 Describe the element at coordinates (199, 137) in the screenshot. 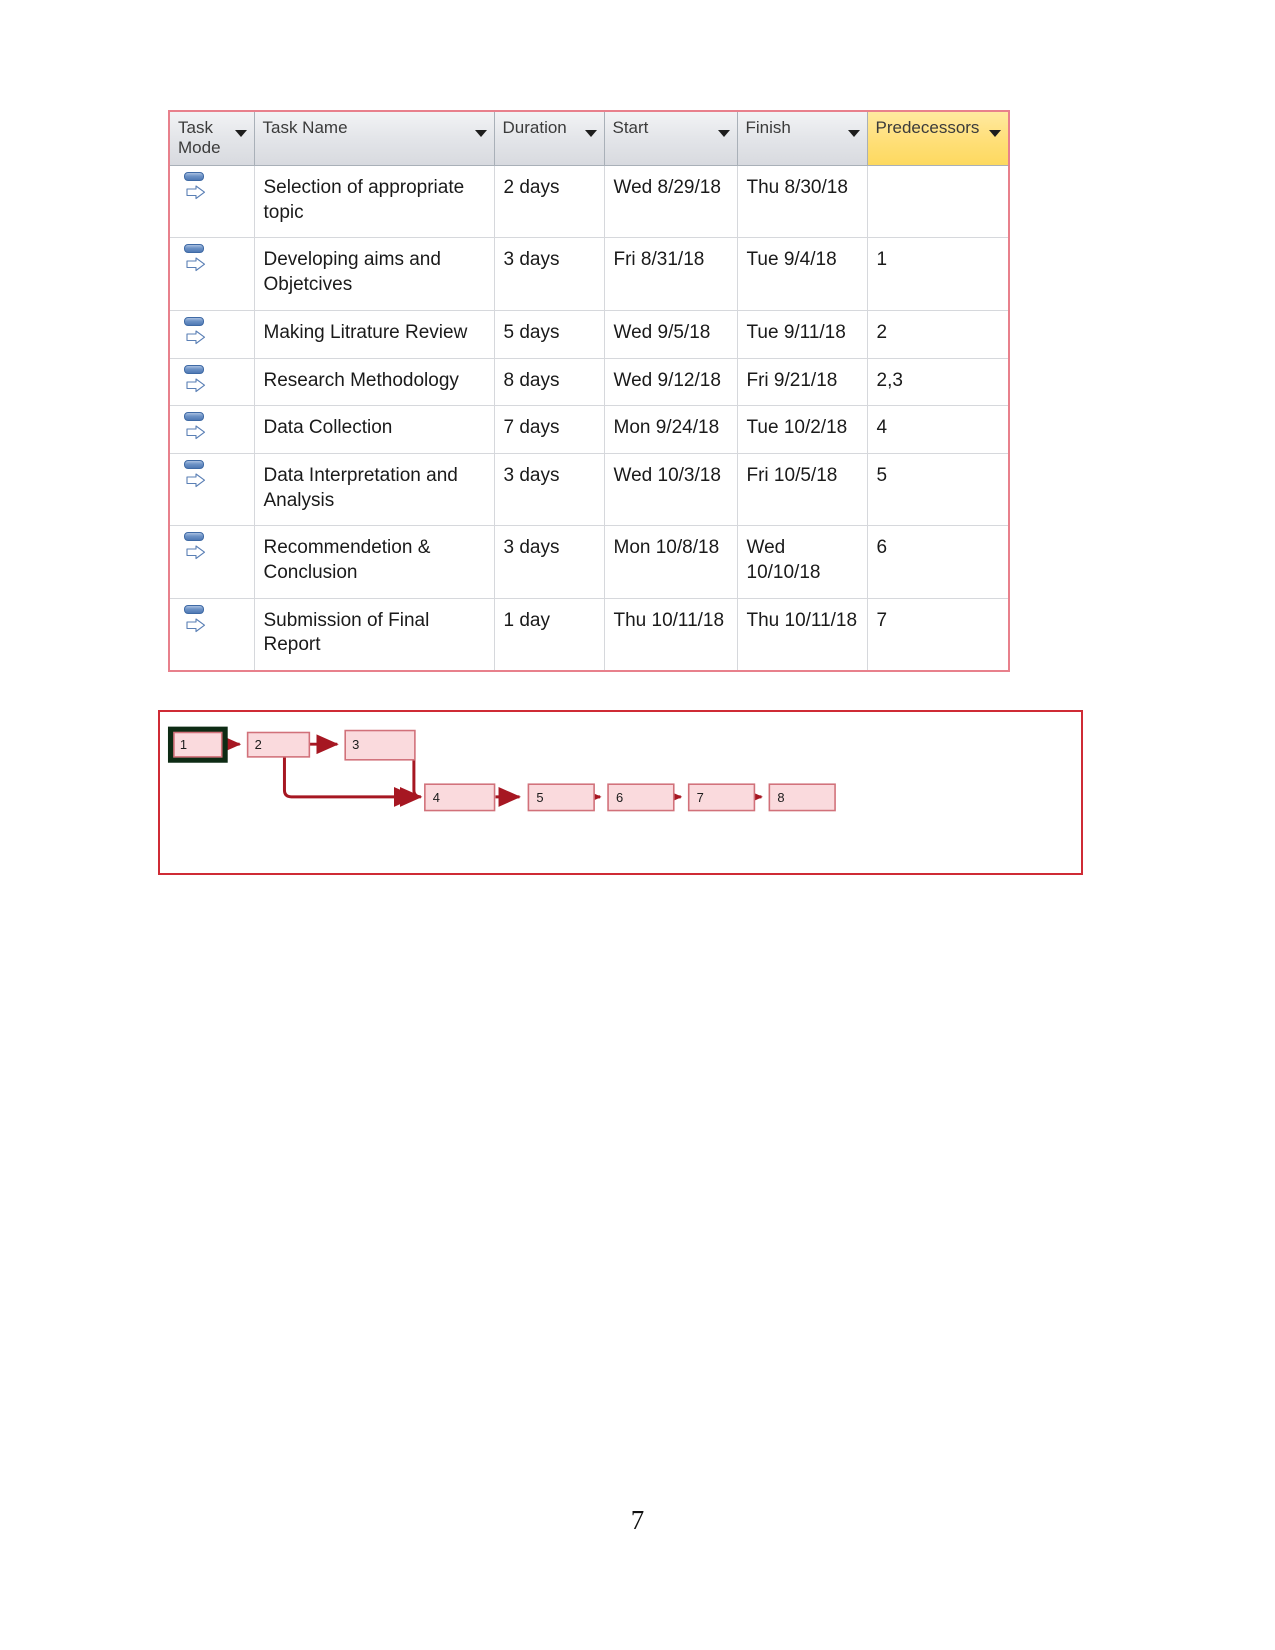

I see `column-header-task-mode-label: Task Mode` at that location.